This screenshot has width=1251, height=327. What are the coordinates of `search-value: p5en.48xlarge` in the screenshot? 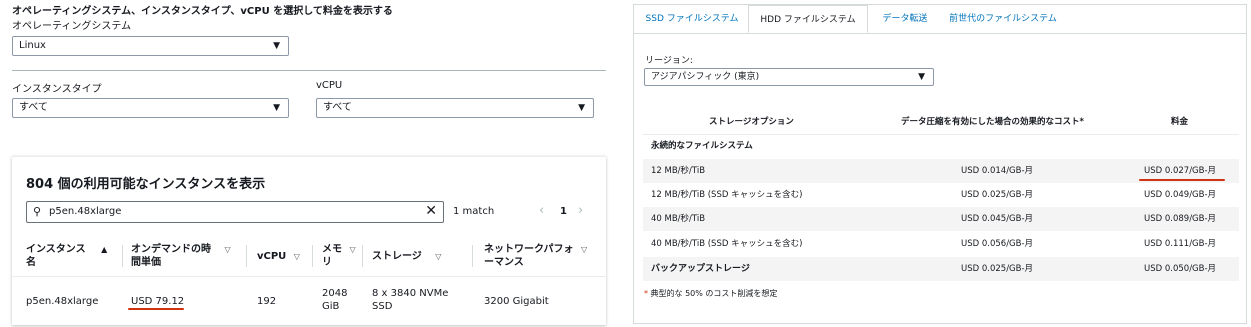 It's located at (85, 211).